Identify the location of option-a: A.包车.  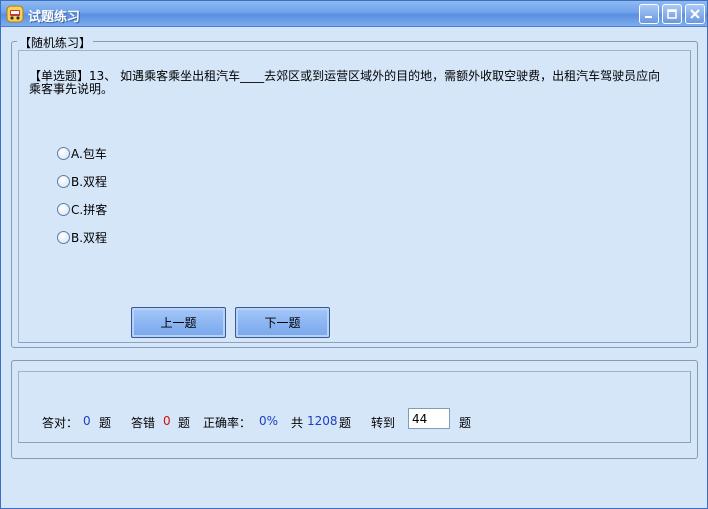
(82, 153).